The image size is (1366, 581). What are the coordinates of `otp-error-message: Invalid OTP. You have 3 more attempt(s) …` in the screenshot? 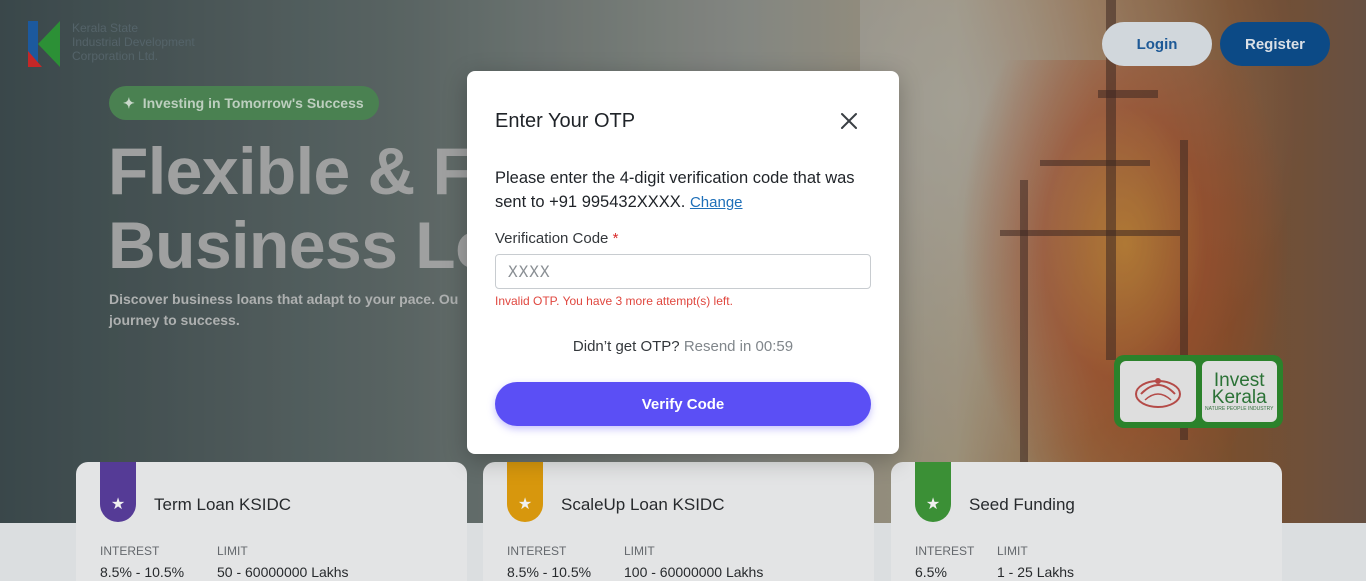 It's located at (614, 301).